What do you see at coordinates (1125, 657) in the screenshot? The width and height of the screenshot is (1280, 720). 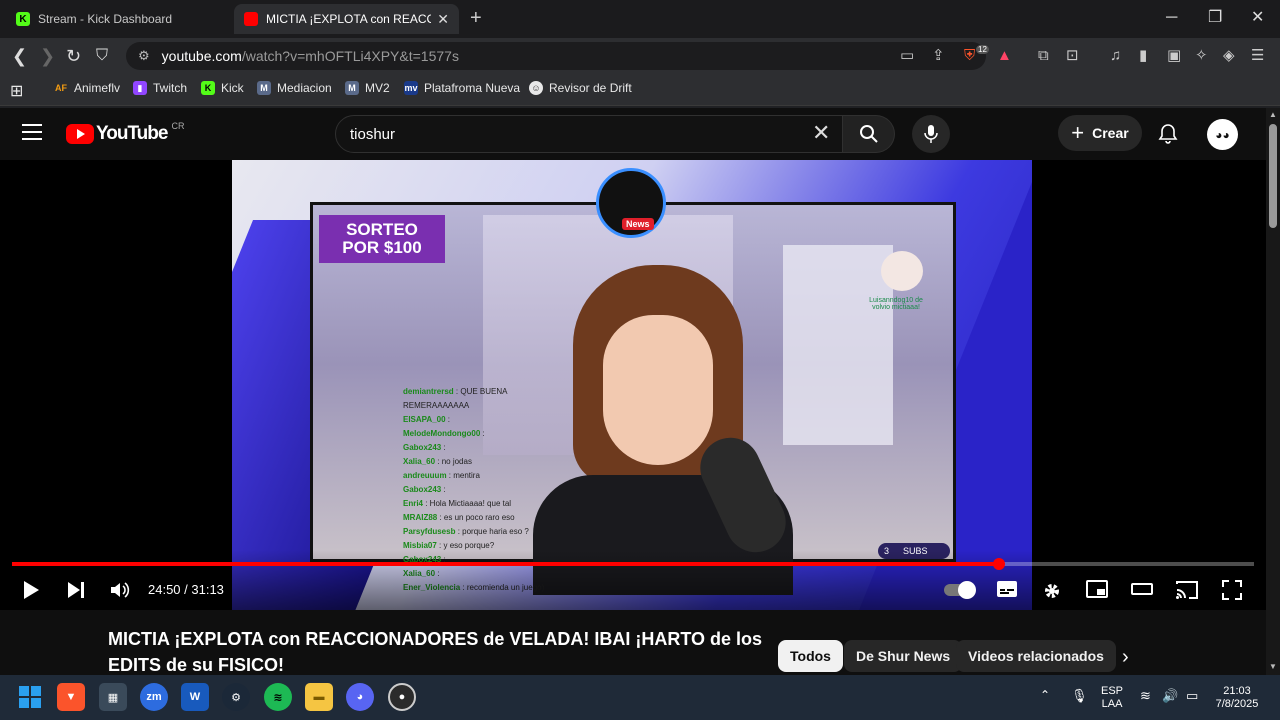 I see `chevron-right-icon: ›` at bounding box center [1125, 657].